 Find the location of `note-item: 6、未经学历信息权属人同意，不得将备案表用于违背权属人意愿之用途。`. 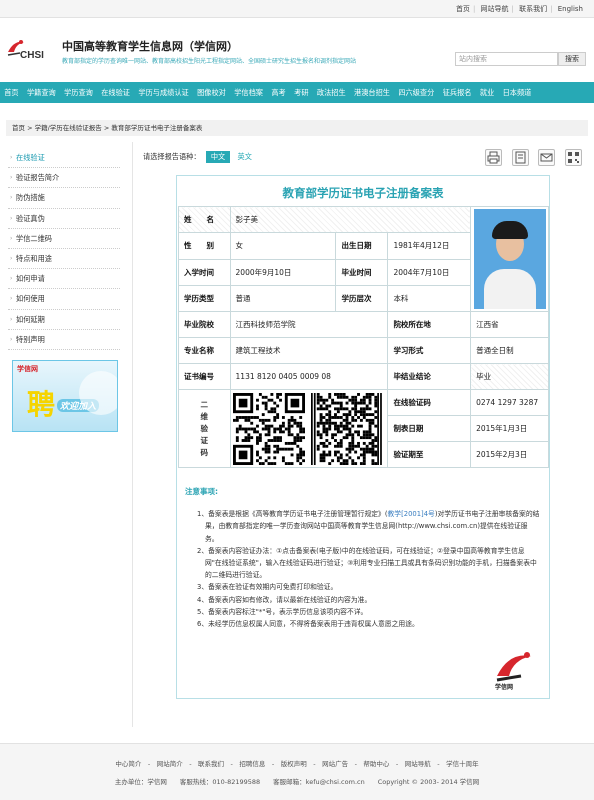

note-item: 6、未经学历信息权属人同意，不得将备案表用于违背权属人意愿之用途。 is located at coordinates (367, 624).